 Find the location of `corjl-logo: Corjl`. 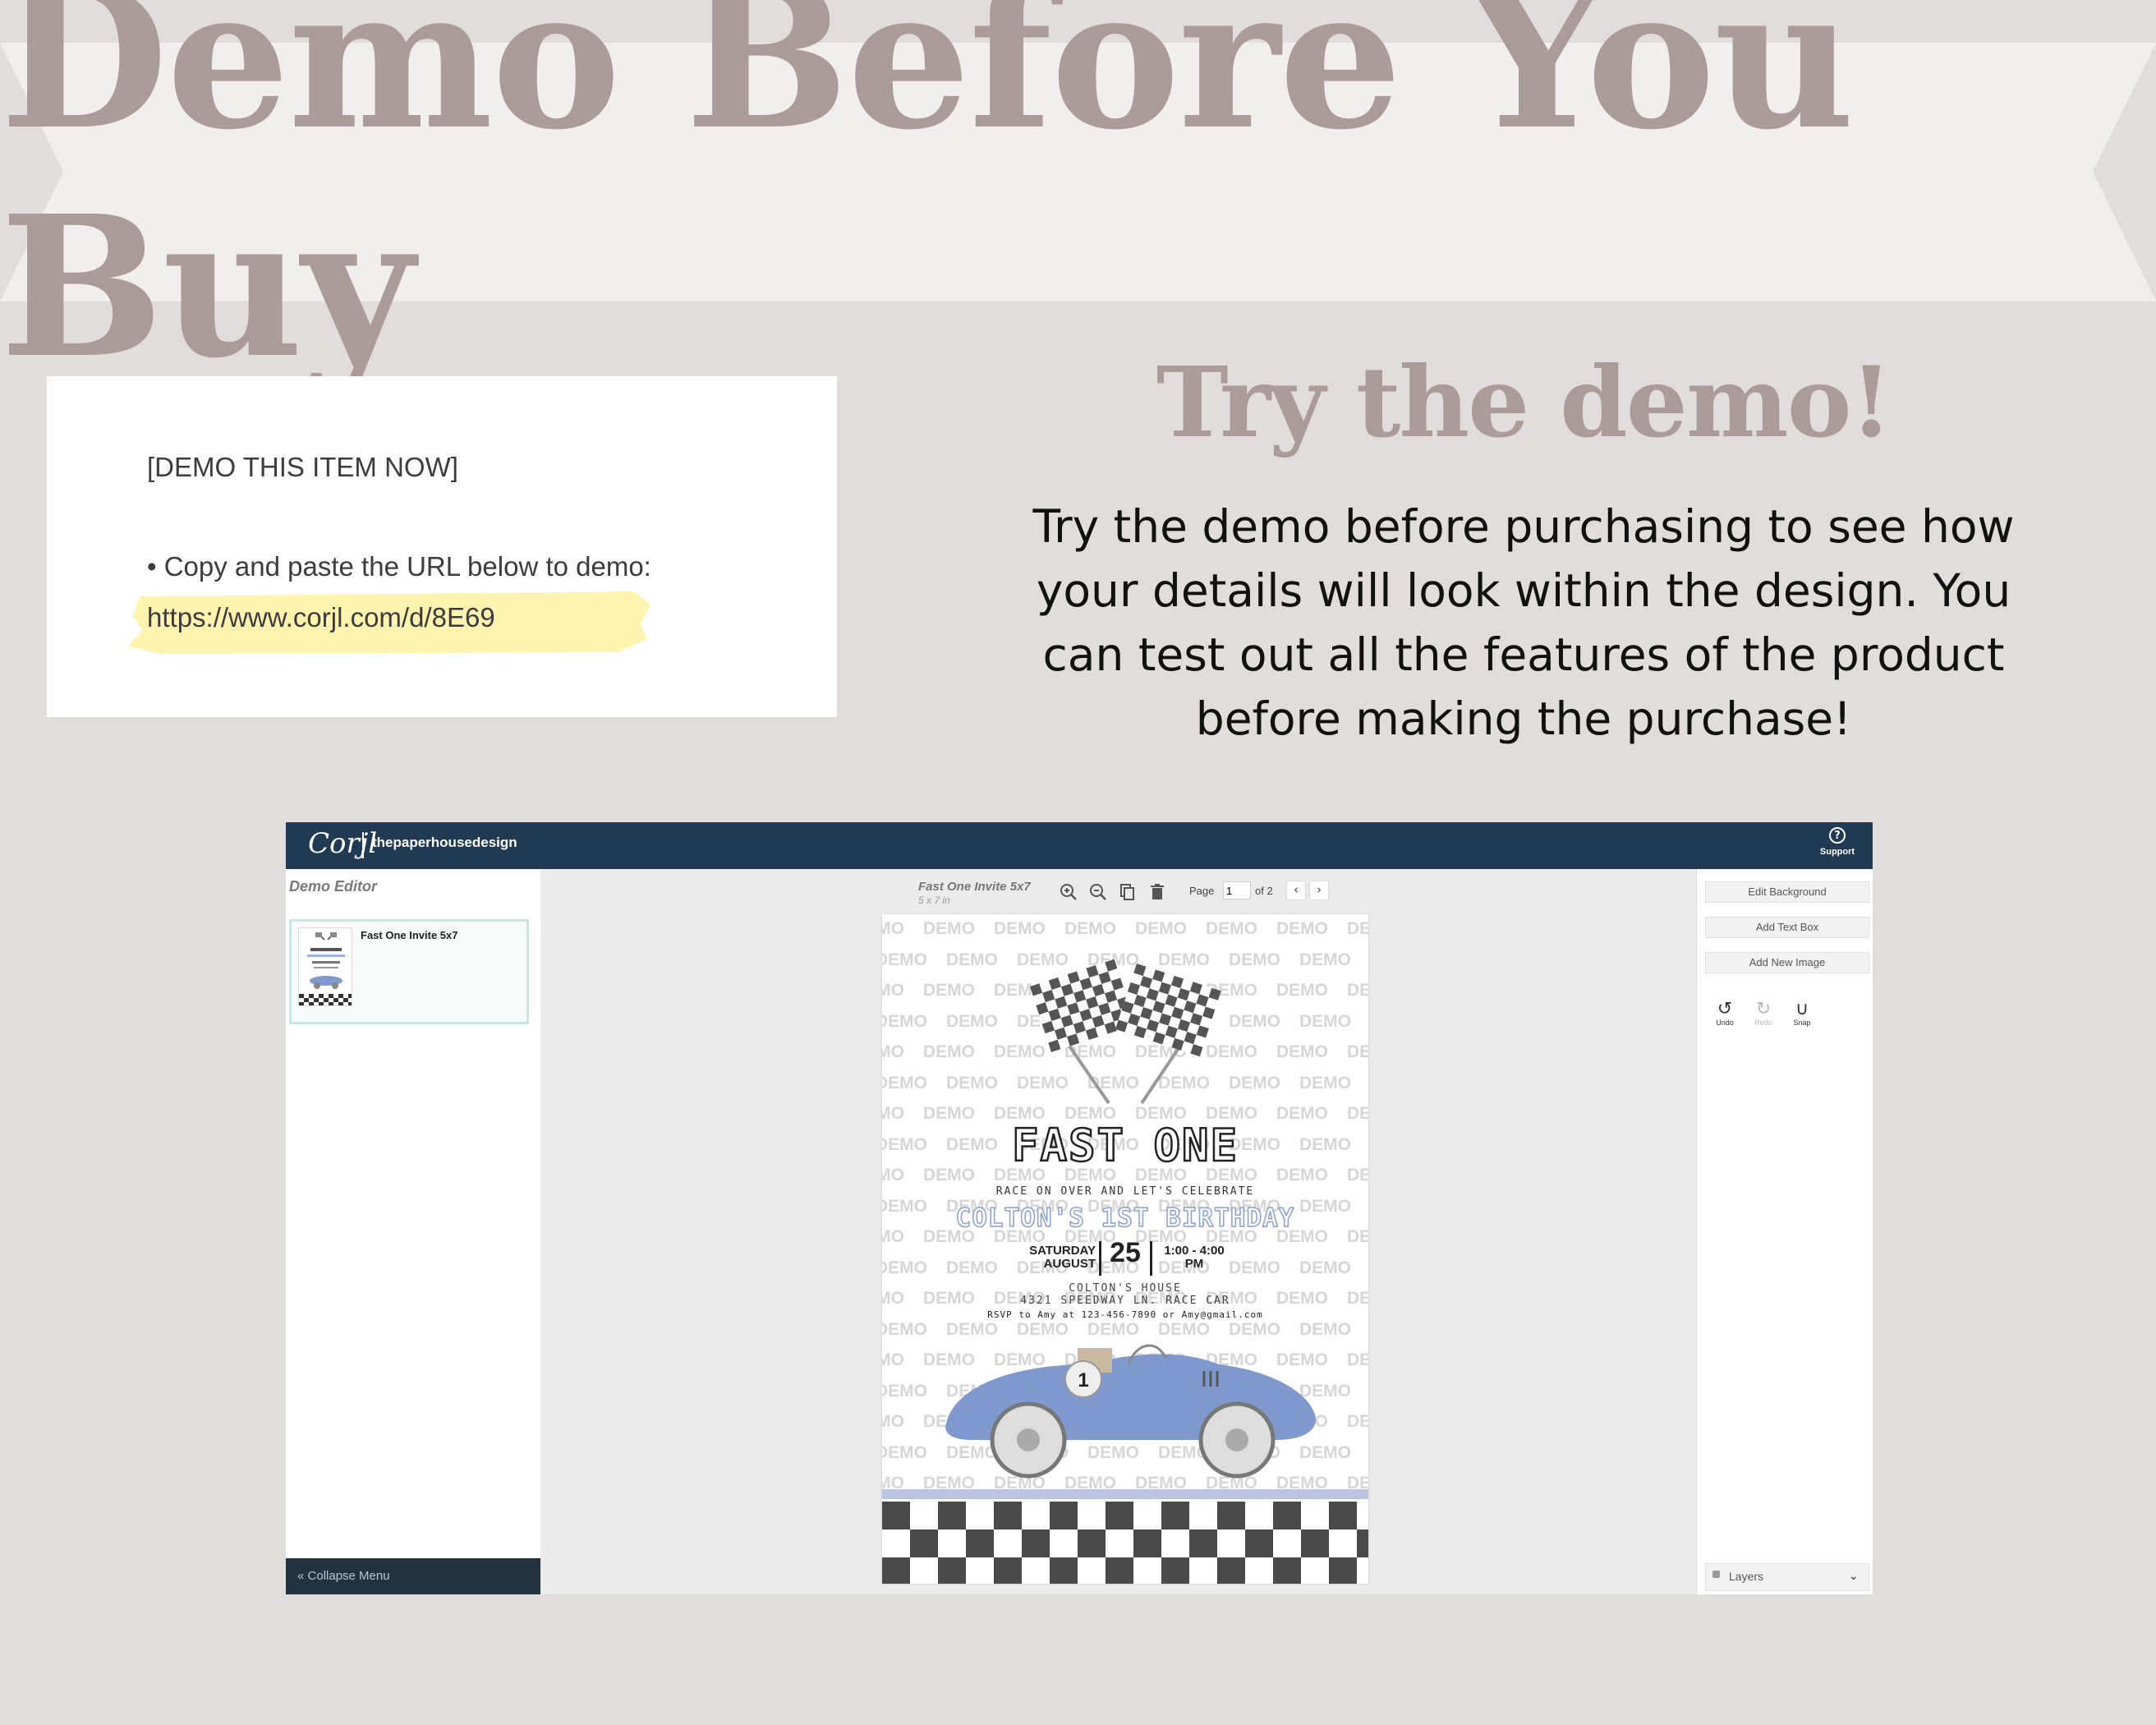

corjl-logo: Corjl is located at coordinates (342, 844).